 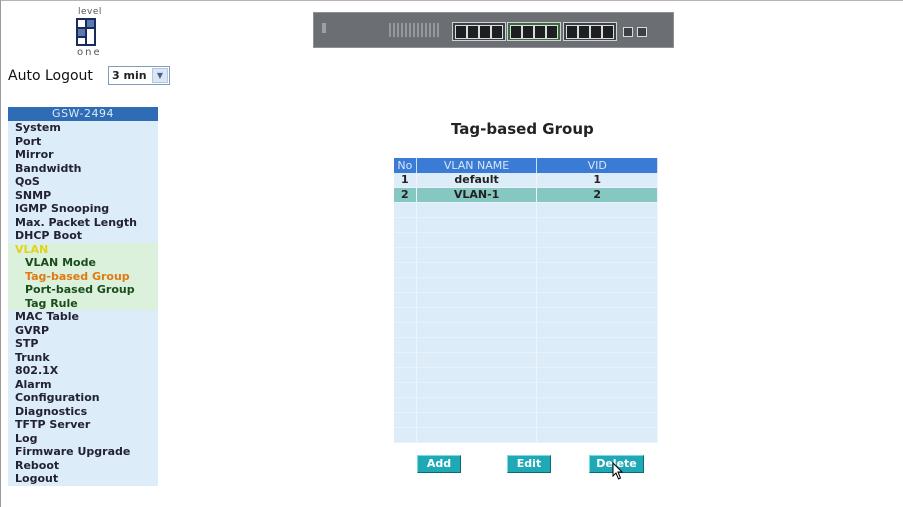 I want to click on cell-vlan-name: VLAN-1, so click(x=477, y=195).